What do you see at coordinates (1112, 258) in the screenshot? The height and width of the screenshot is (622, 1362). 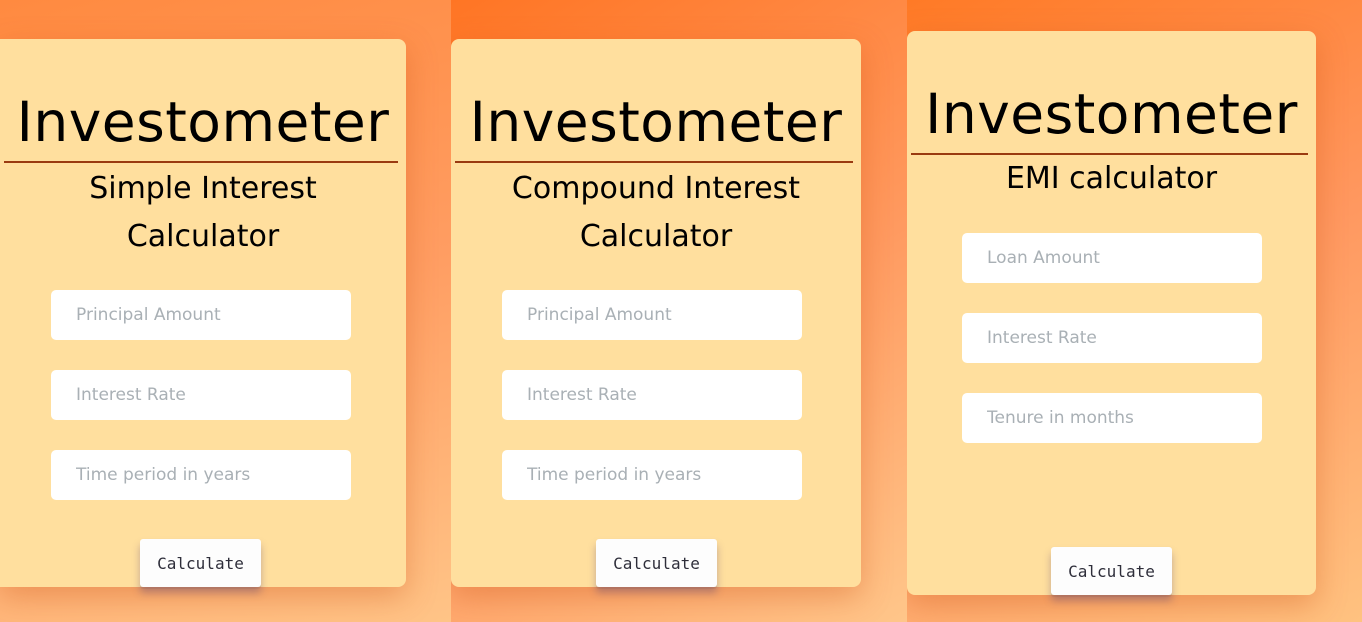 I see `loan-amount-input` at bounding box center [1112, 258].